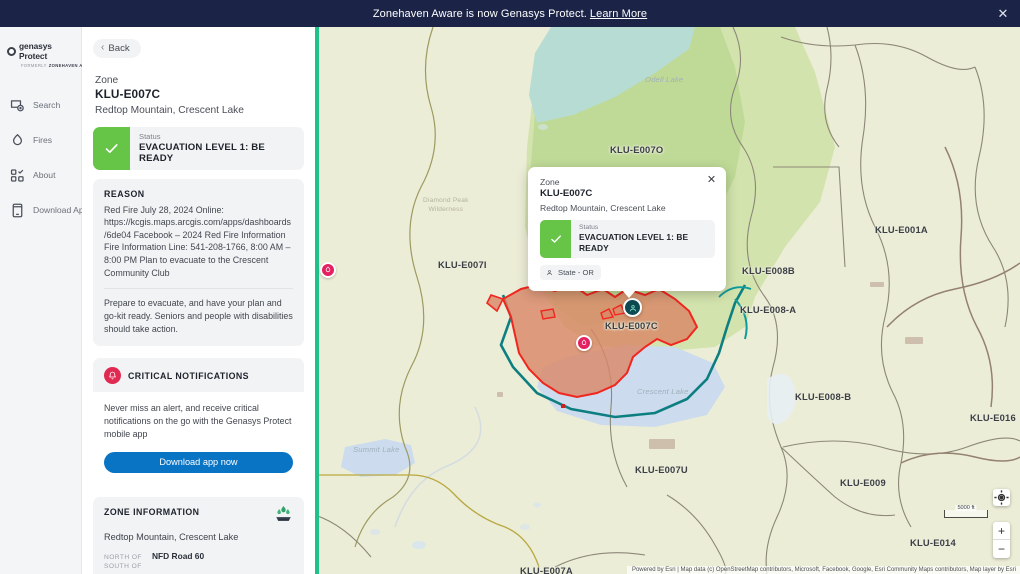  I want to click on zone-information-title: ZONE INFORMATION, so click(152, 511).